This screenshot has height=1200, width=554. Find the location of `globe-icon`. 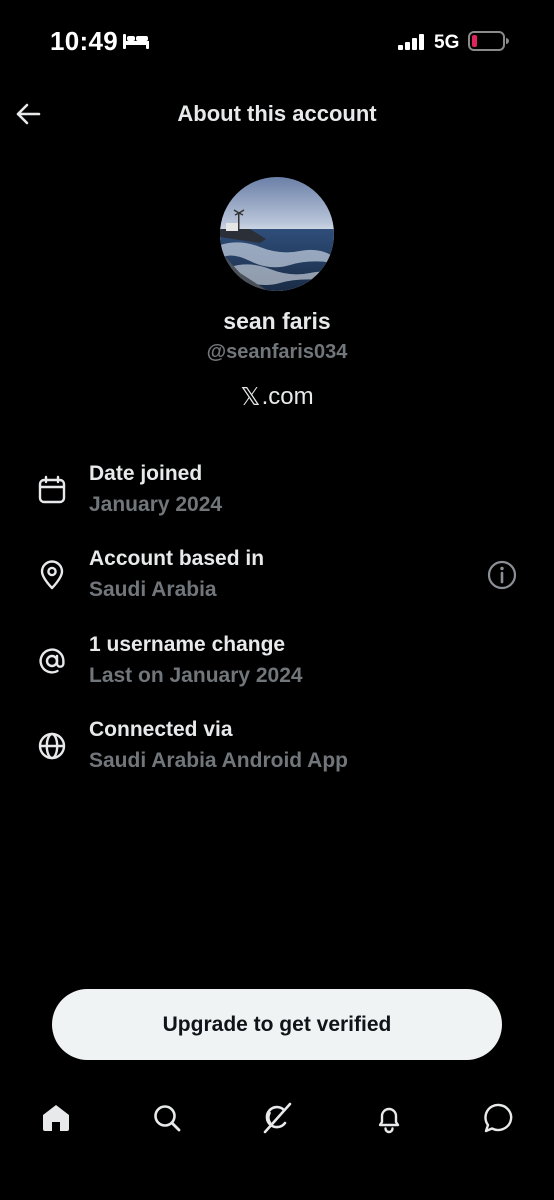

globe-icon is located at coordinates (52, 746).